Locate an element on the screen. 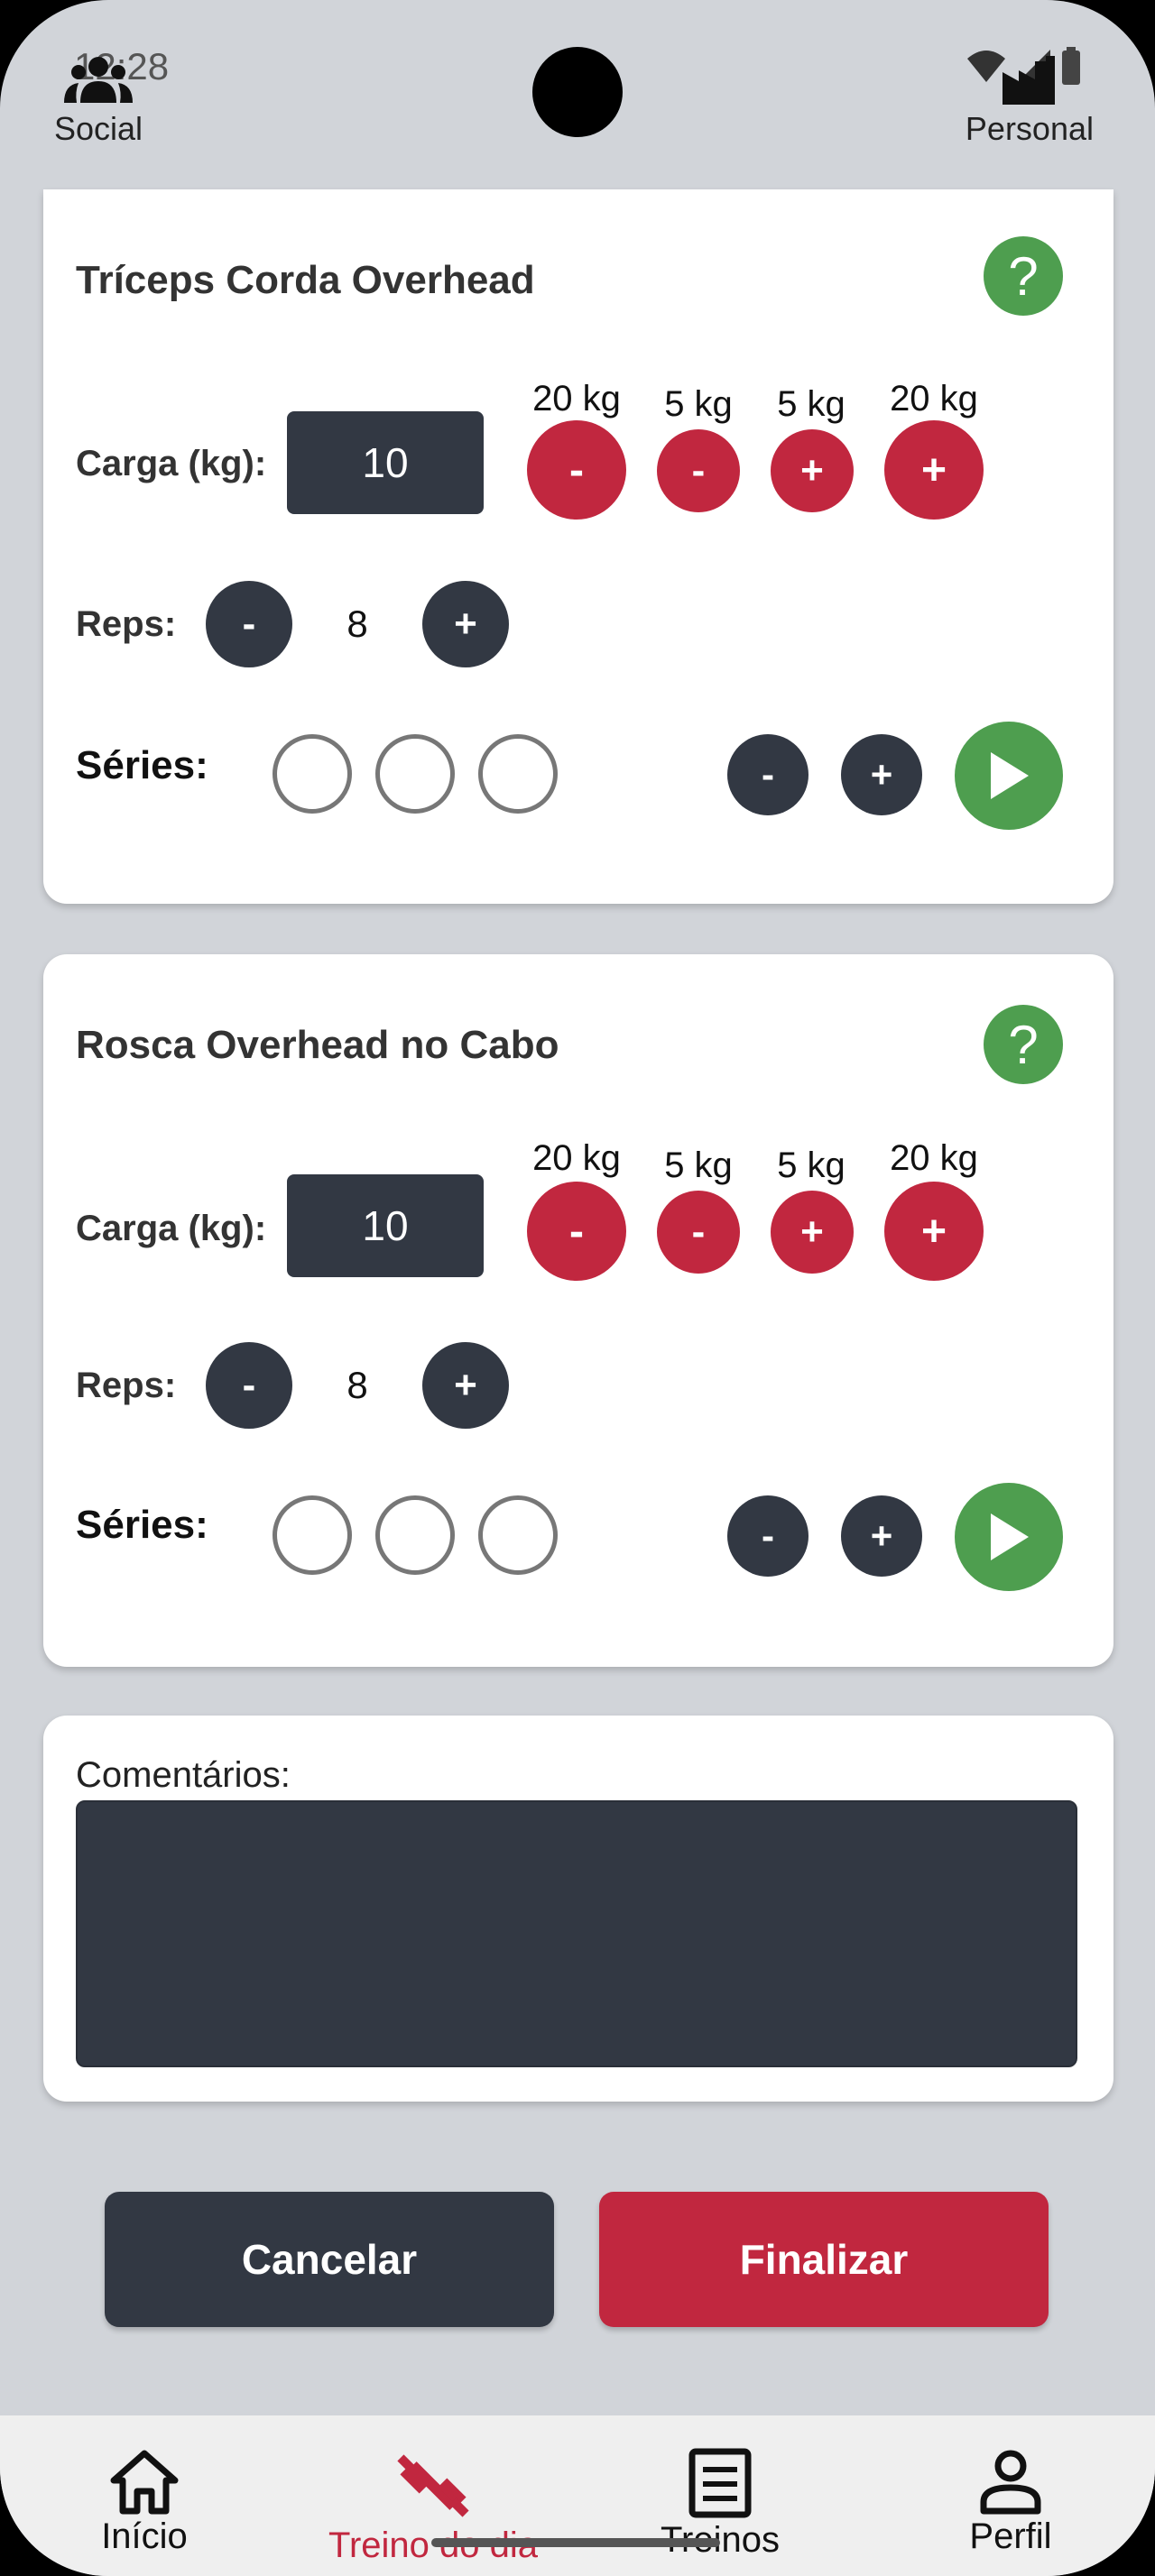 The width and height of the screenshot is (1155, 2576). dumbbell-icon is located at coordinates (433, 2485).